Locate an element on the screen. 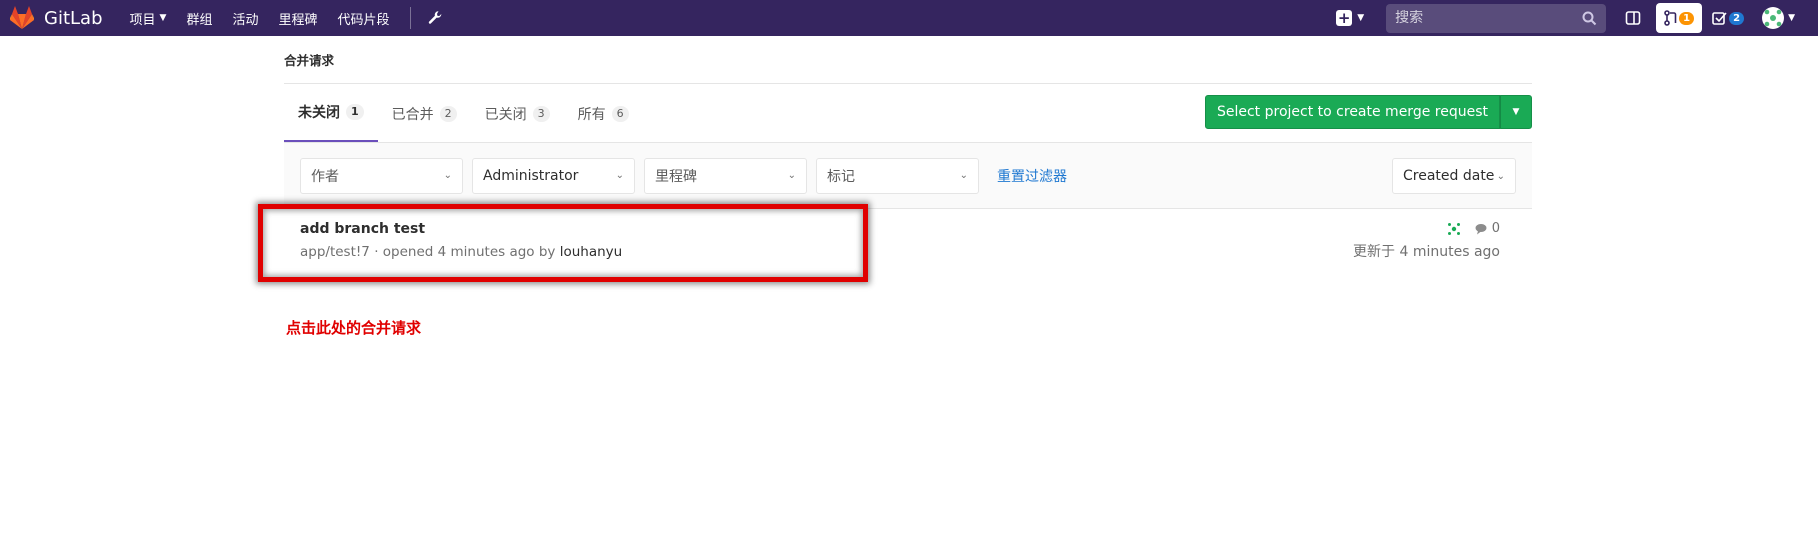  assignee-filter-dropdown: Administrator ⌄ is located at coordinates (553, 175).